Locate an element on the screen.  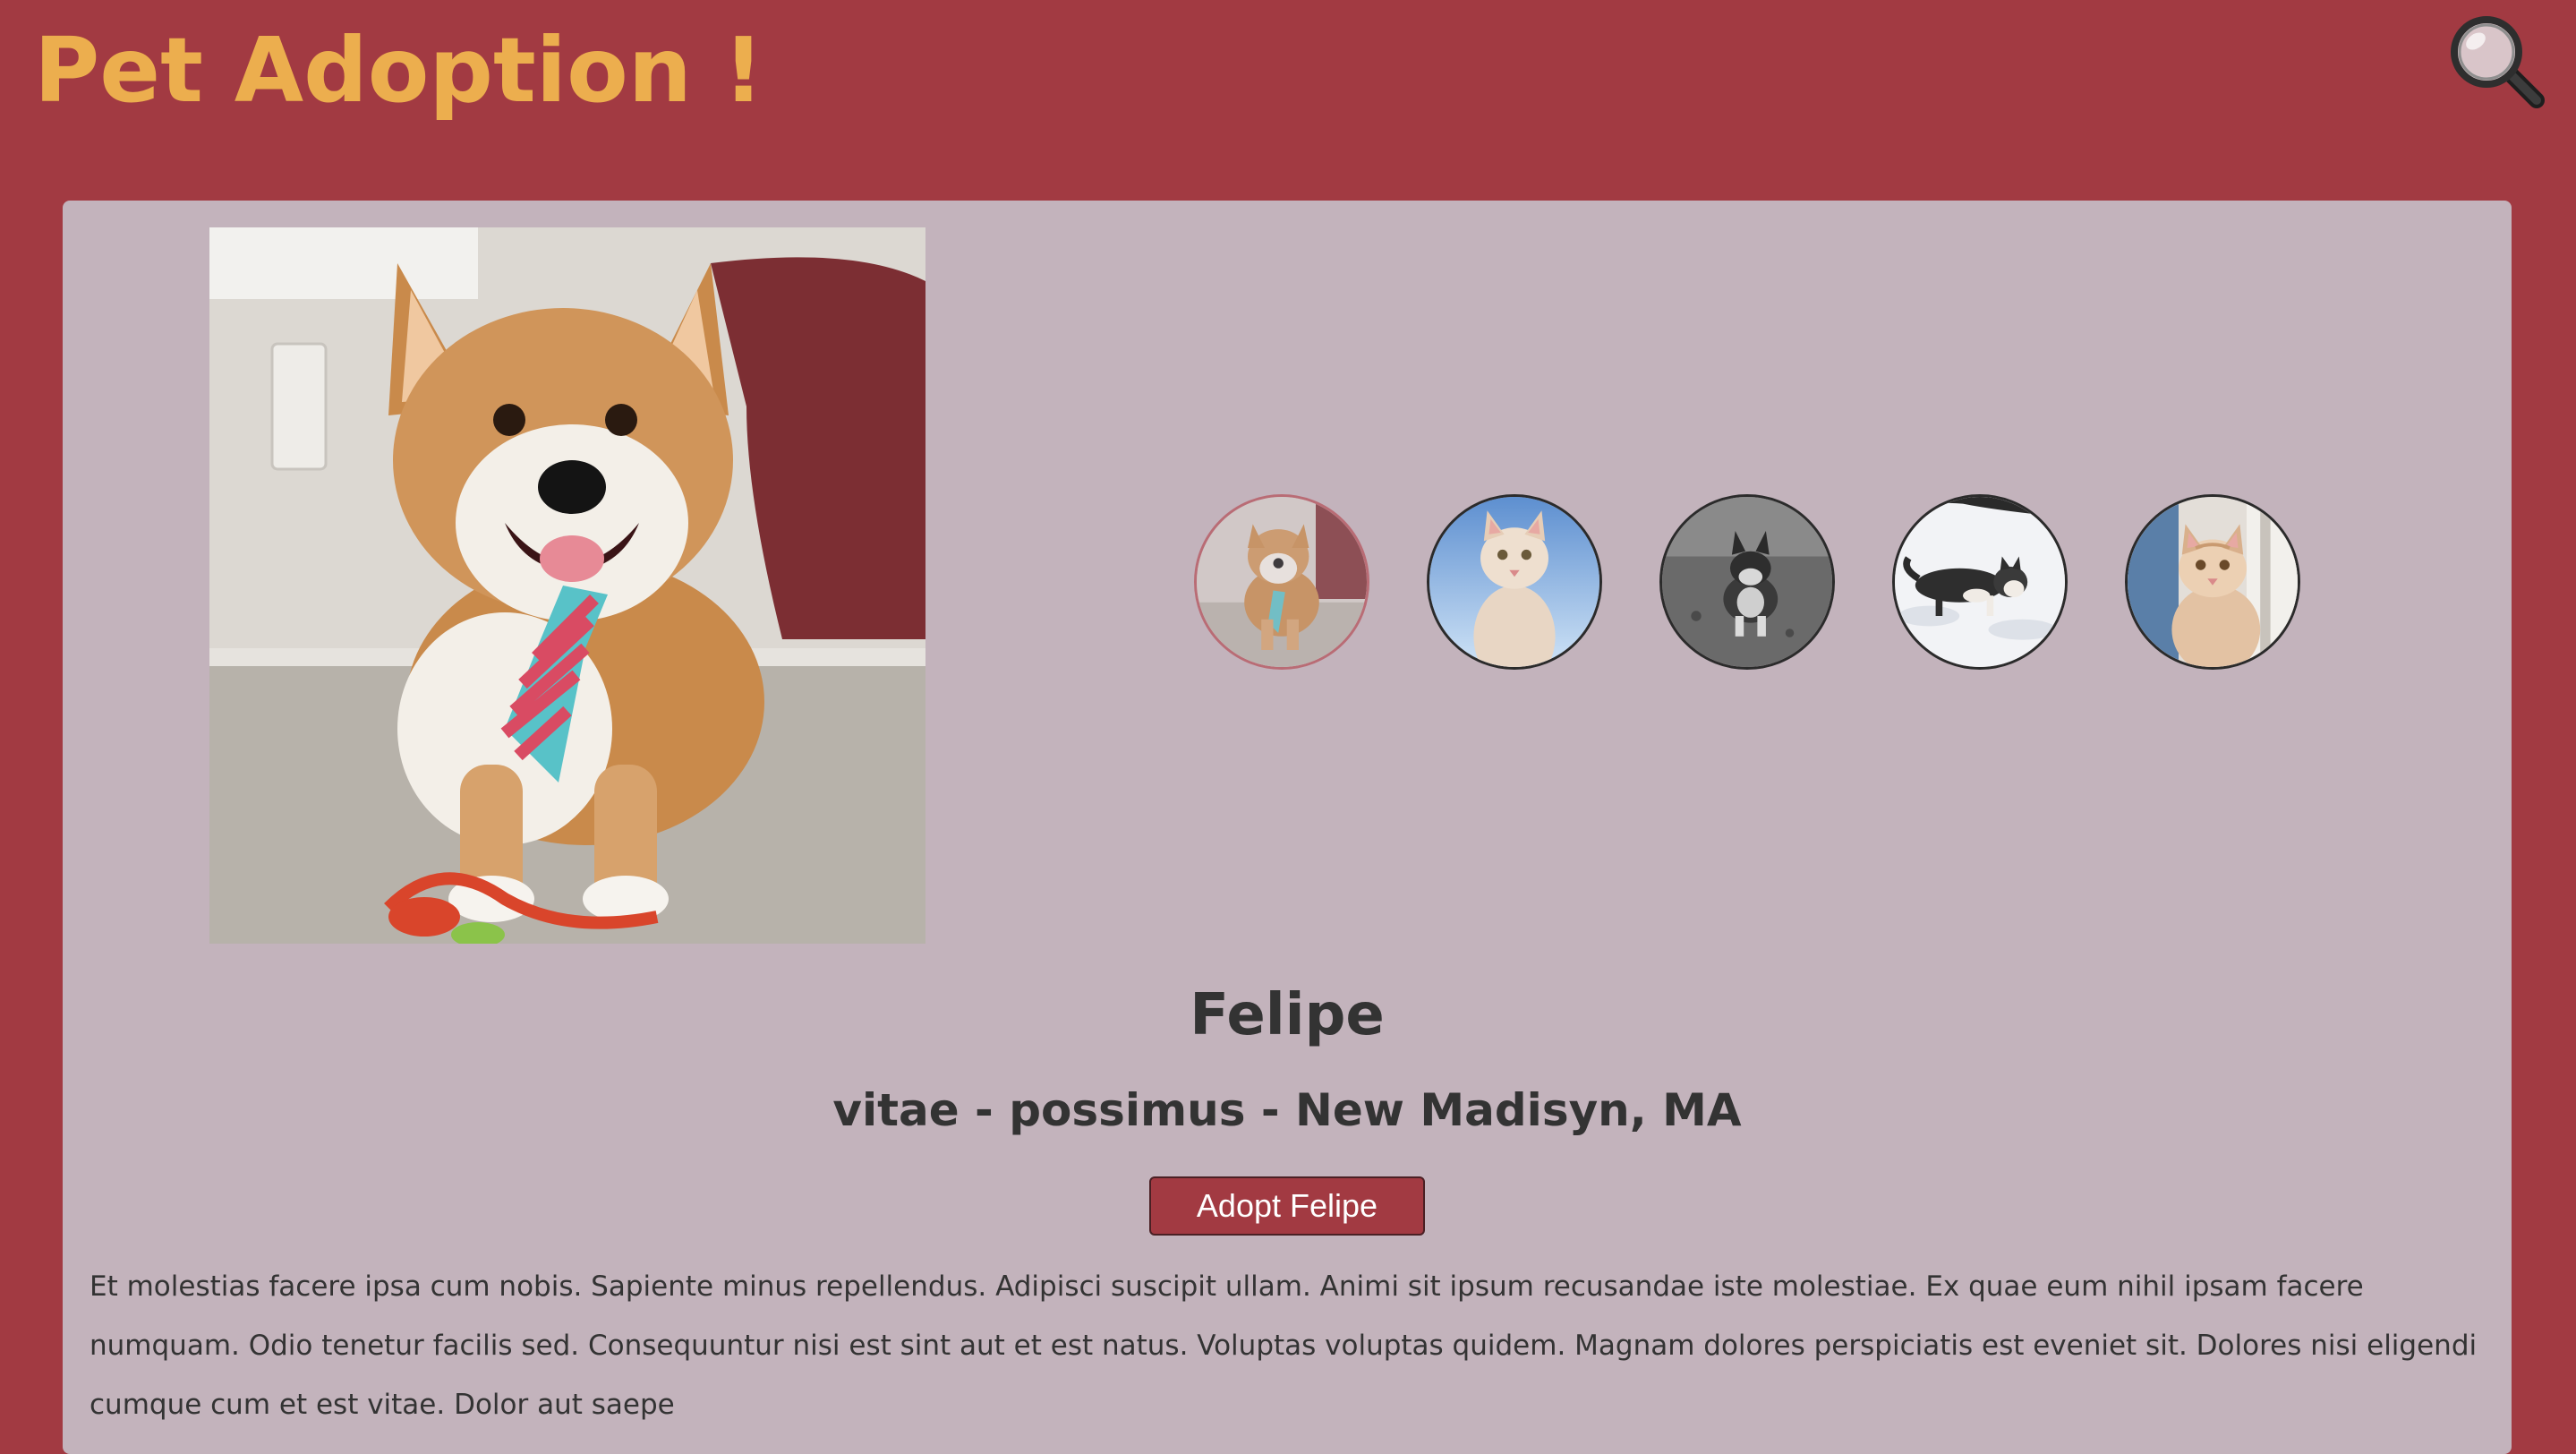
gallery-thumb-dog-grayscale is located at coordinates (1747, 582).